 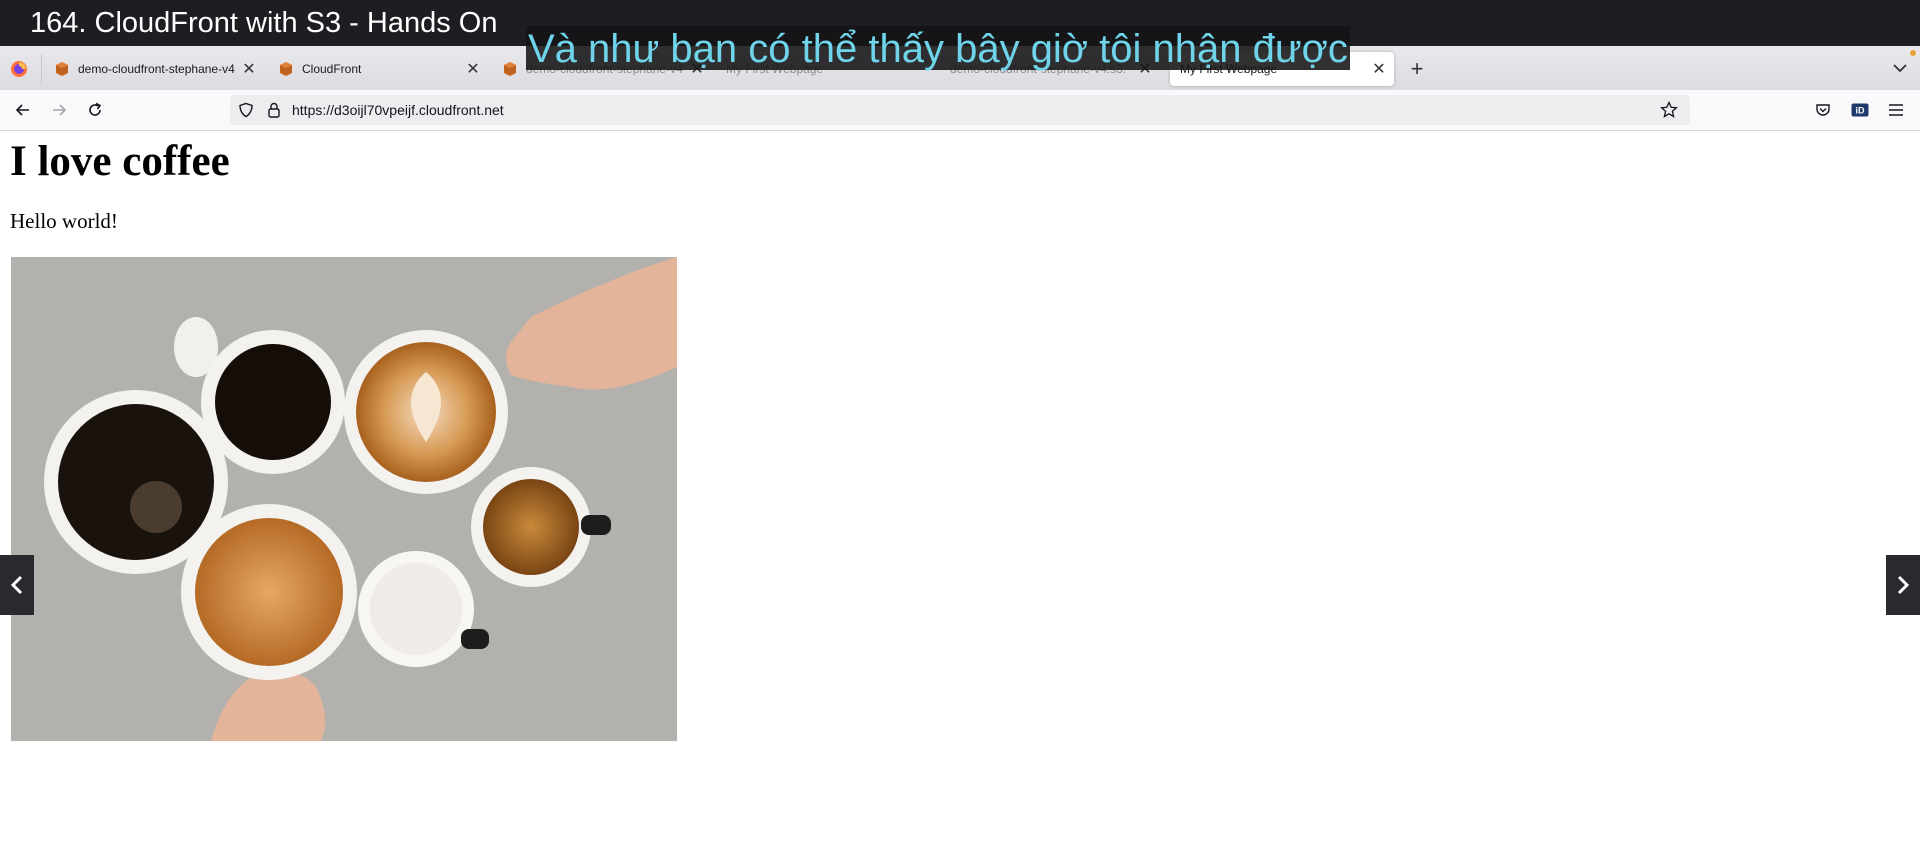 What do you see at coordinates (378, 69) in the screenshot?
I see `tab-cloudfront: CloudFront ✕` at bounding box center [378, 69].